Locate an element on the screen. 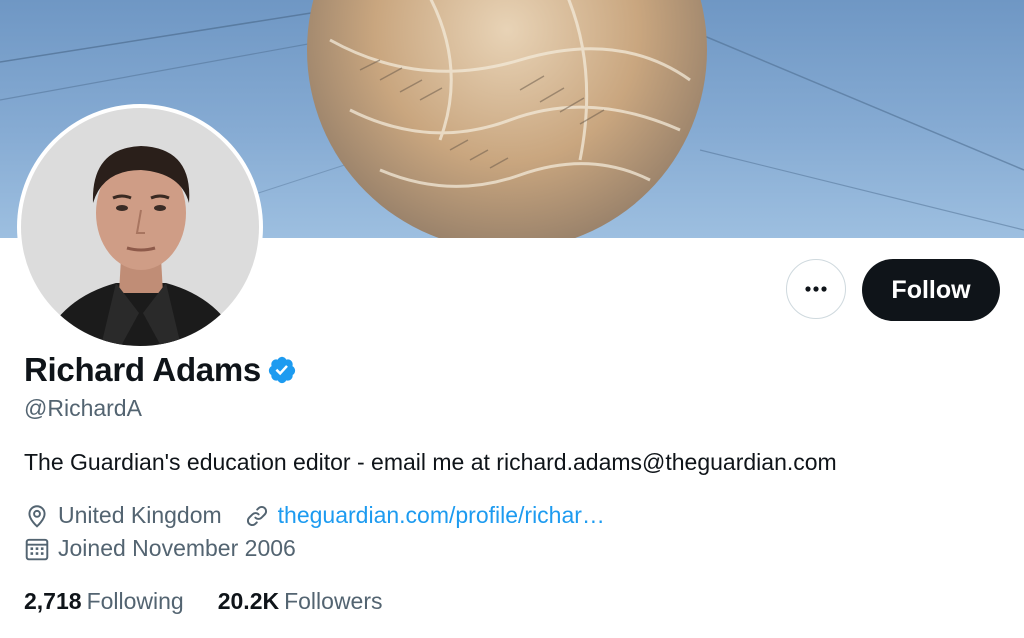 This screenshot has width=1024, height=638. avatar-photo is located at coordinates (140, 227).